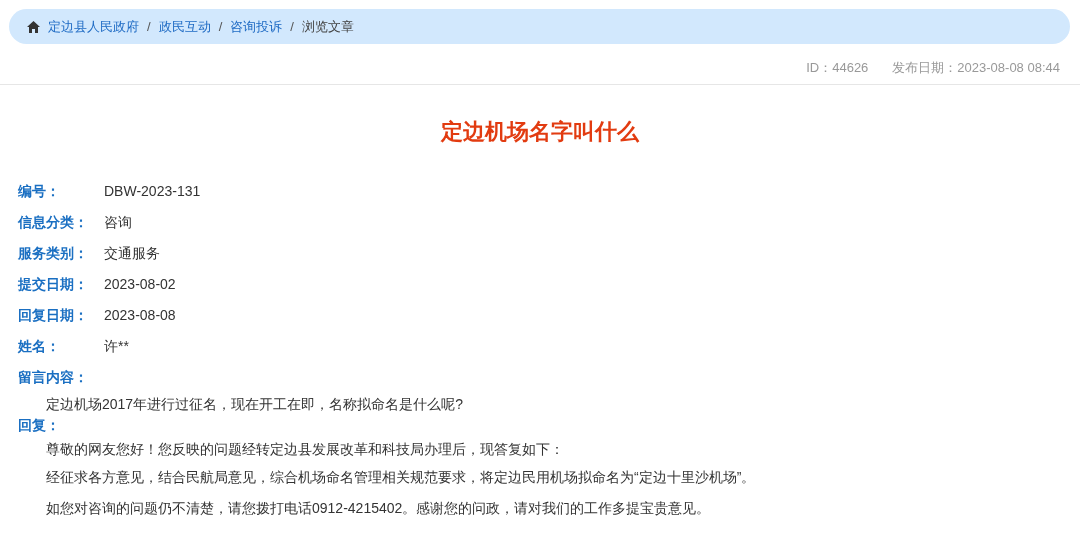 Image resolution: width=1080 pixels, height=545 pixels. What do you see at coordinates (539, 131) in the screenshot?
I see `article-title: 定边机场名字叫什么` at bounding box center [539, 131].